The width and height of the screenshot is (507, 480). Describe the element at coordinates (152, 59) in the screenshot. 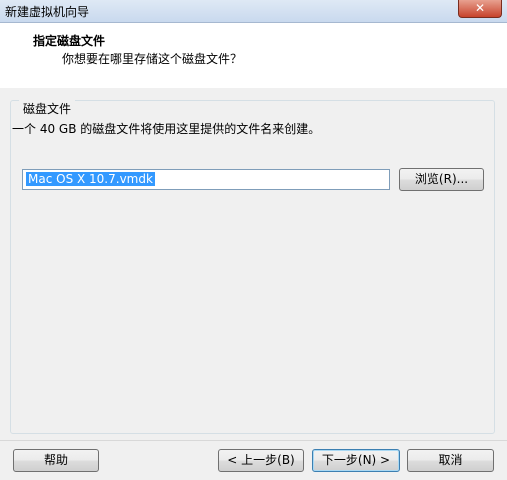

I see `page-subtitle: 你想要在哪里存储这个磁盘文件？` at that location.